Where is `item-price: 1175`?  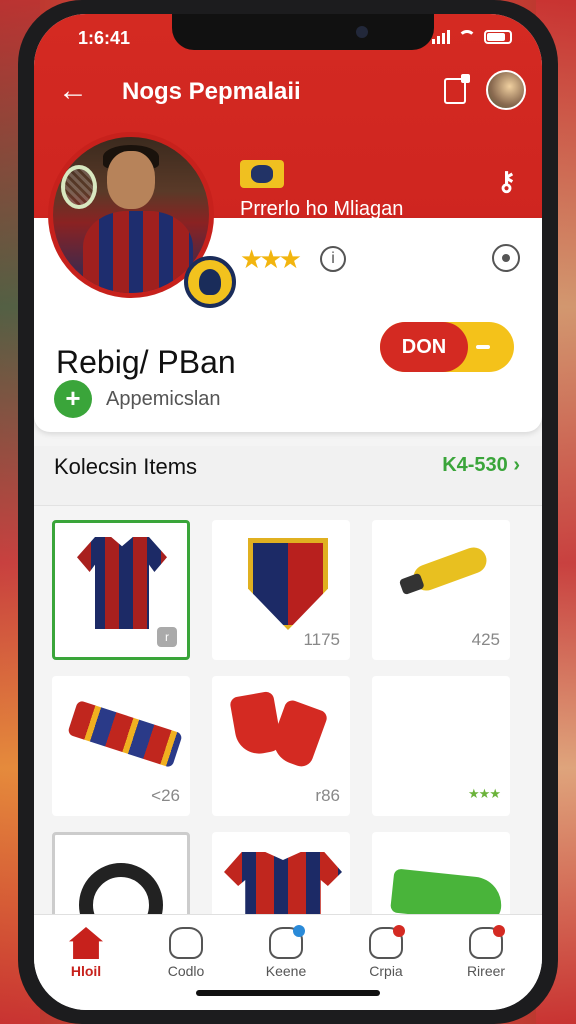
item-price: 1175 is located at coordinates (321, 639).